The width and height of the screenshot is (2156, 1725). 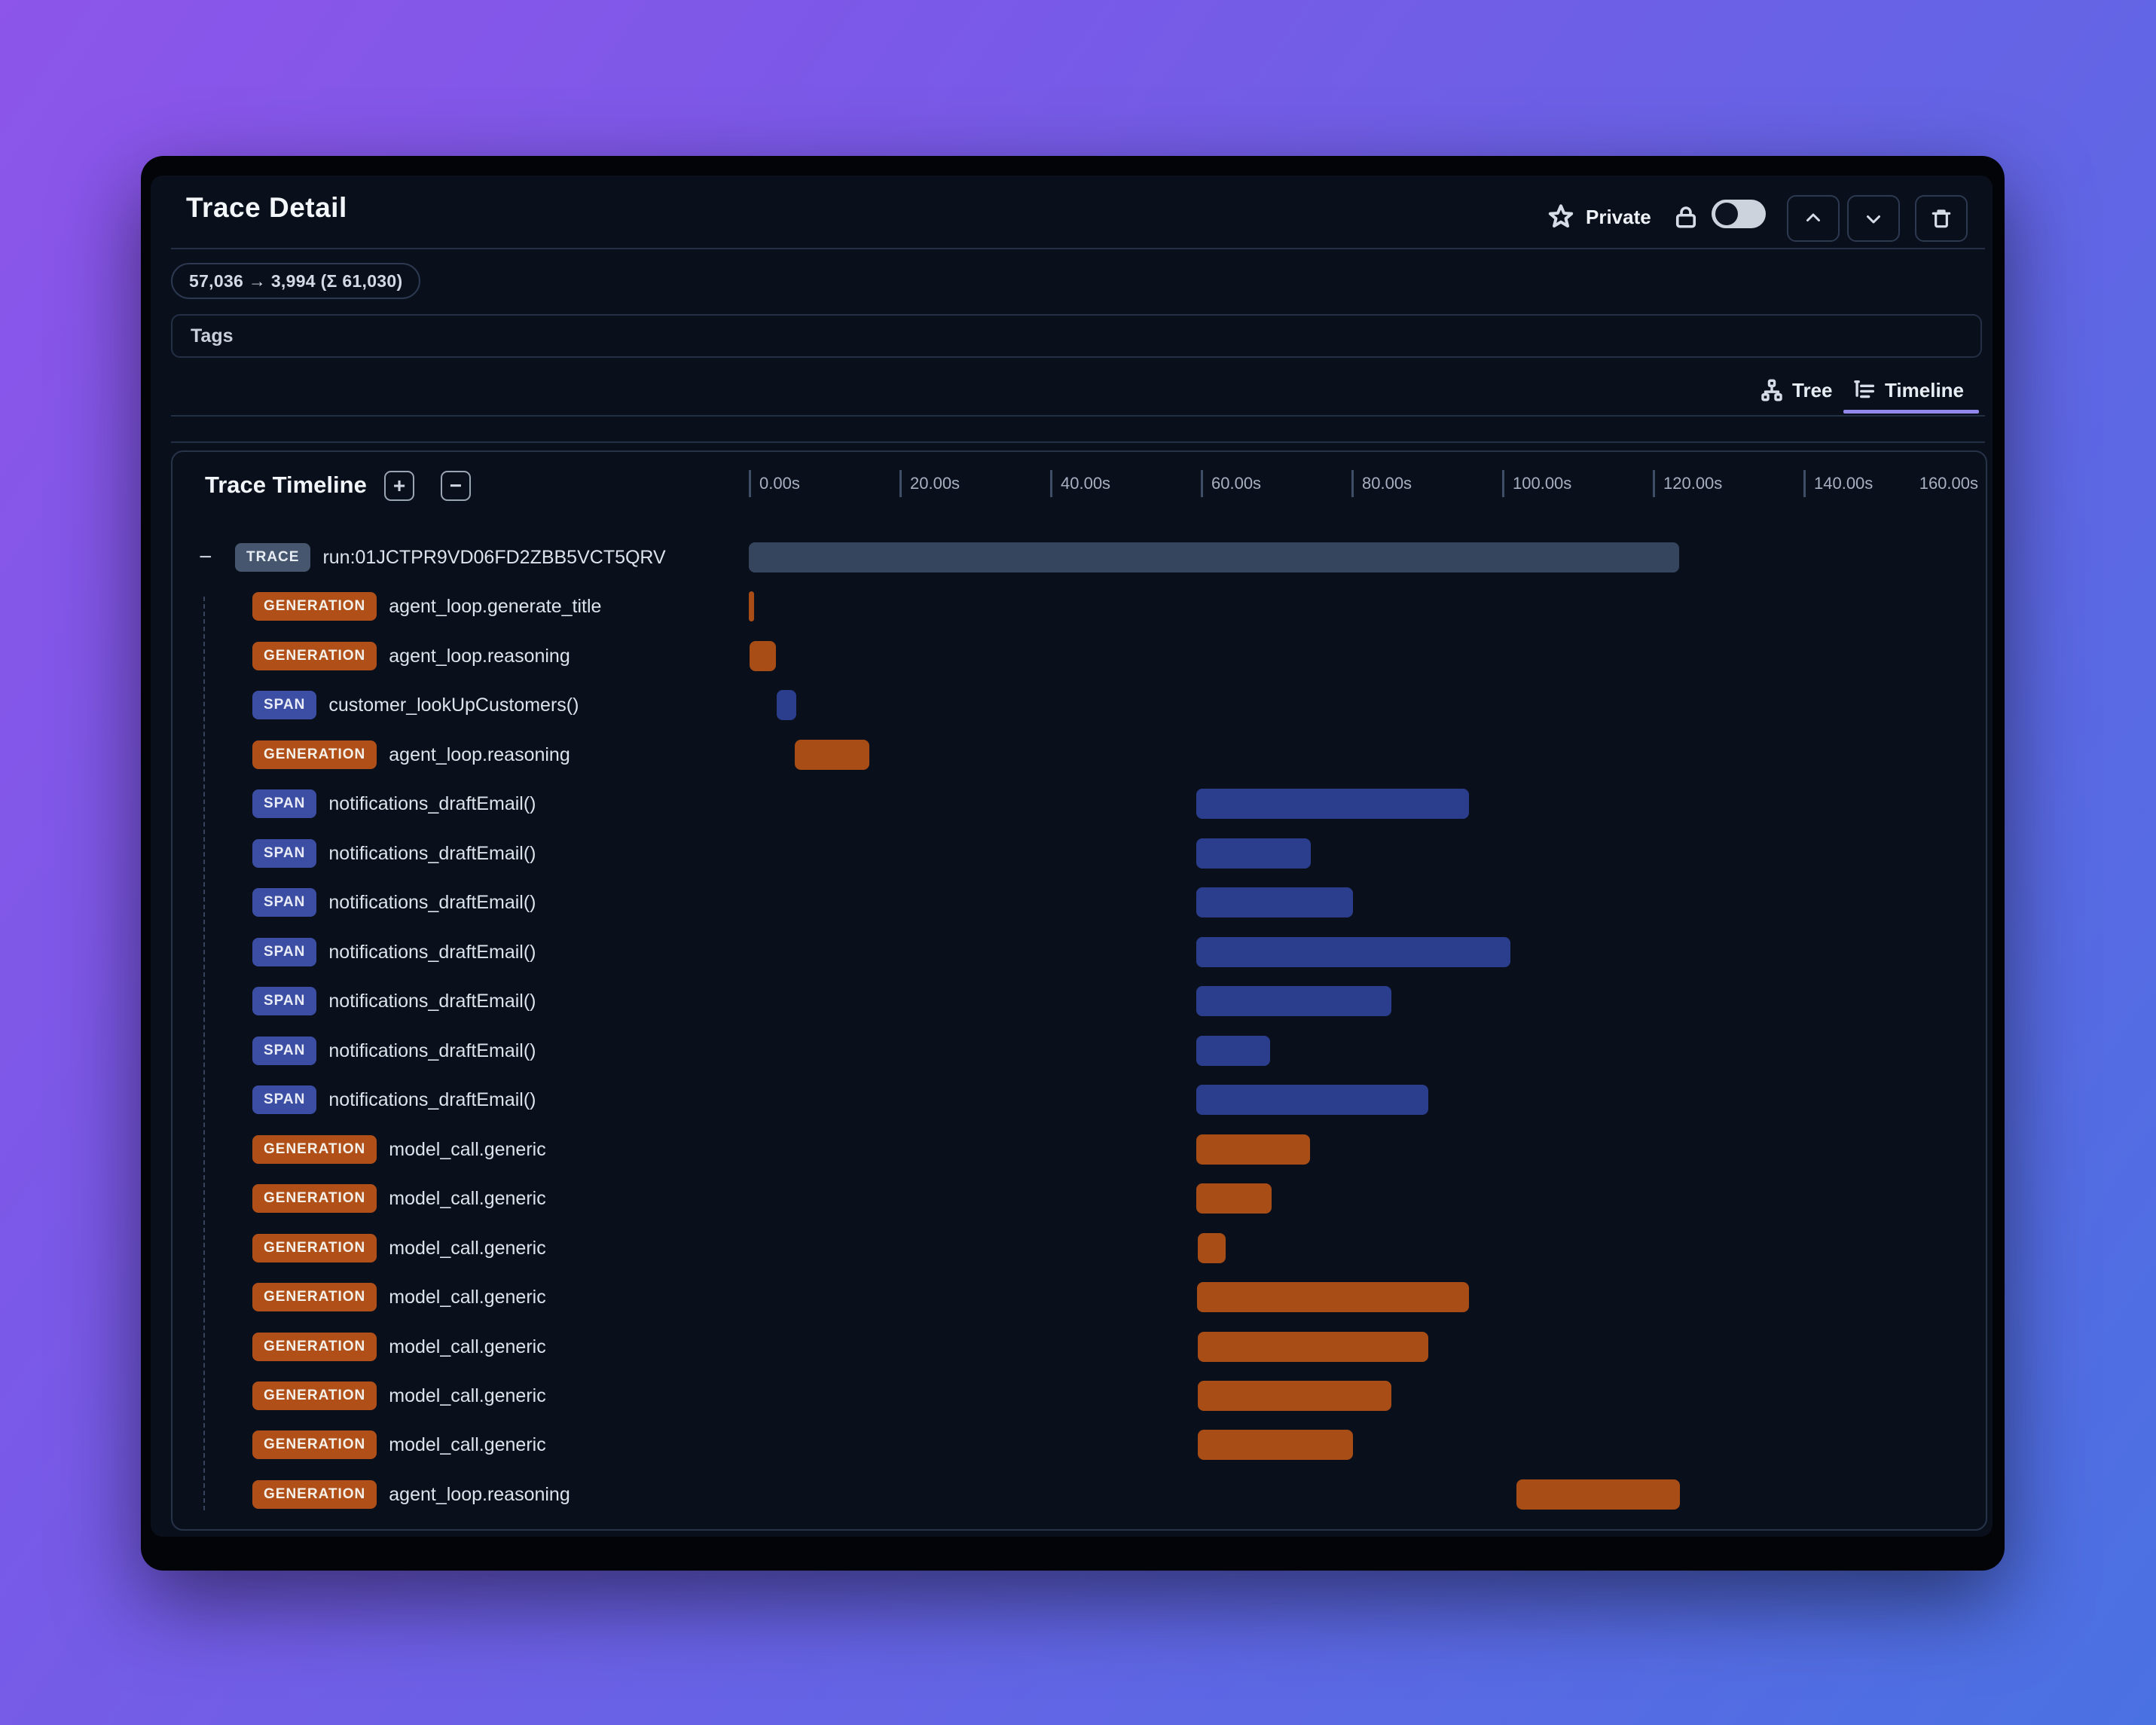 I want to click on delete-trace-button, so click(x=1941, y=218).